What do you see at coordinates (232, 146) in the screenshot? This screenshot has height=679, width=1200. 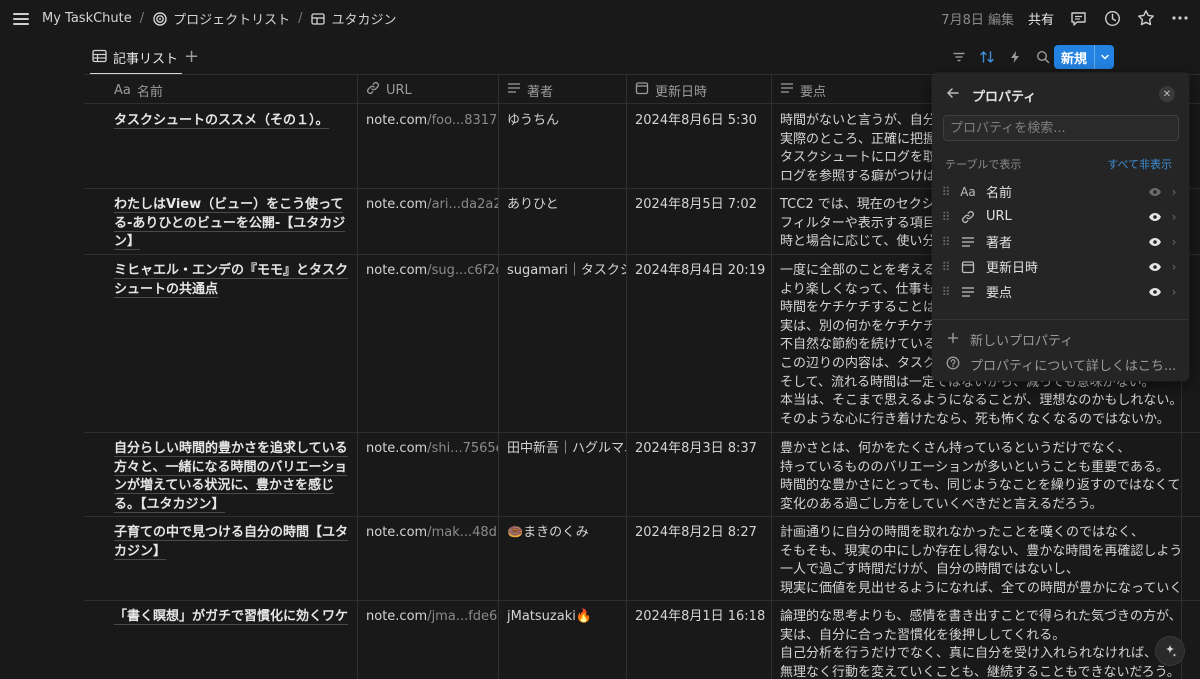 I see `cell-name: タスクシュートのススメ（その１）。` at bounding box center [232, 146].